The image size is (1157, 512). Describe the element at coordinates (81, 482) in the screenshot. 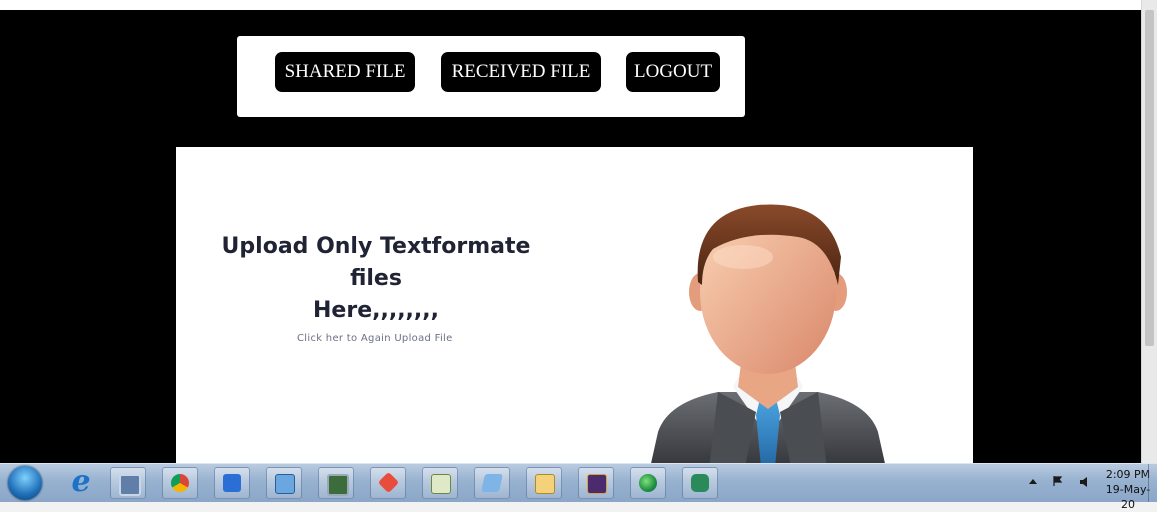

I see `internet-explorer-icon: e` at that location.